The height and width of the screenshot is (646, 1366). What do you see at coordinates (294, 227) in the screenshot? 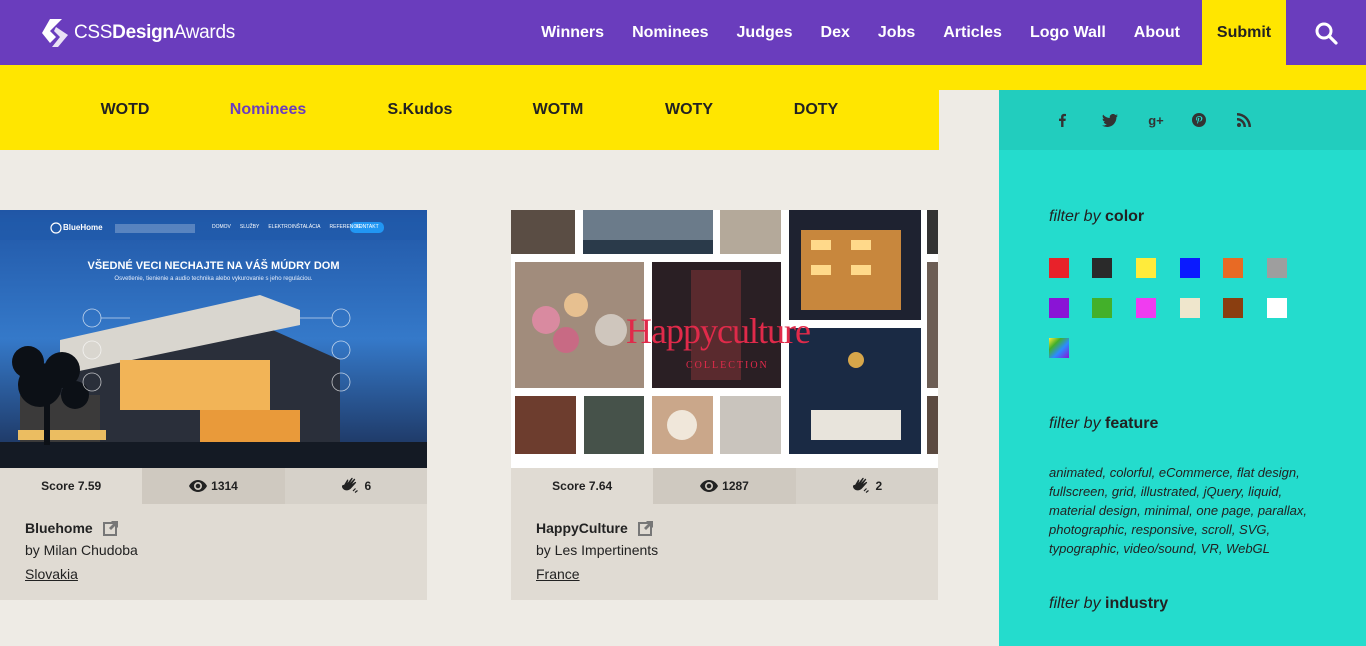
I see `screenshot-nav-item: ELEKTROINŠTALÁCIA` at bounding box center [294, 227].